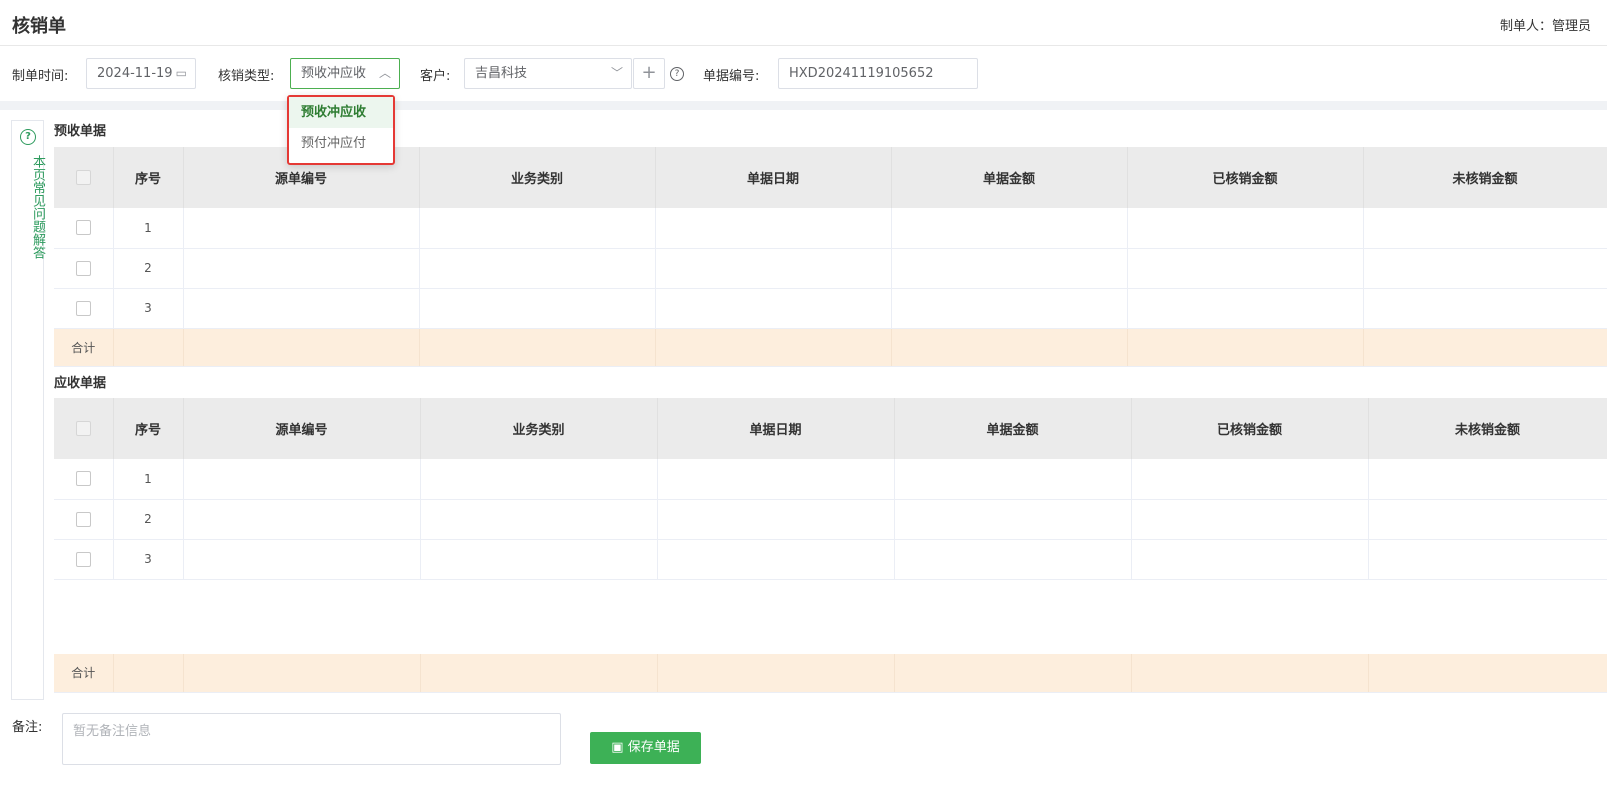  I want to click on creator-label: 制单人：管理员, so click(1545, 26).